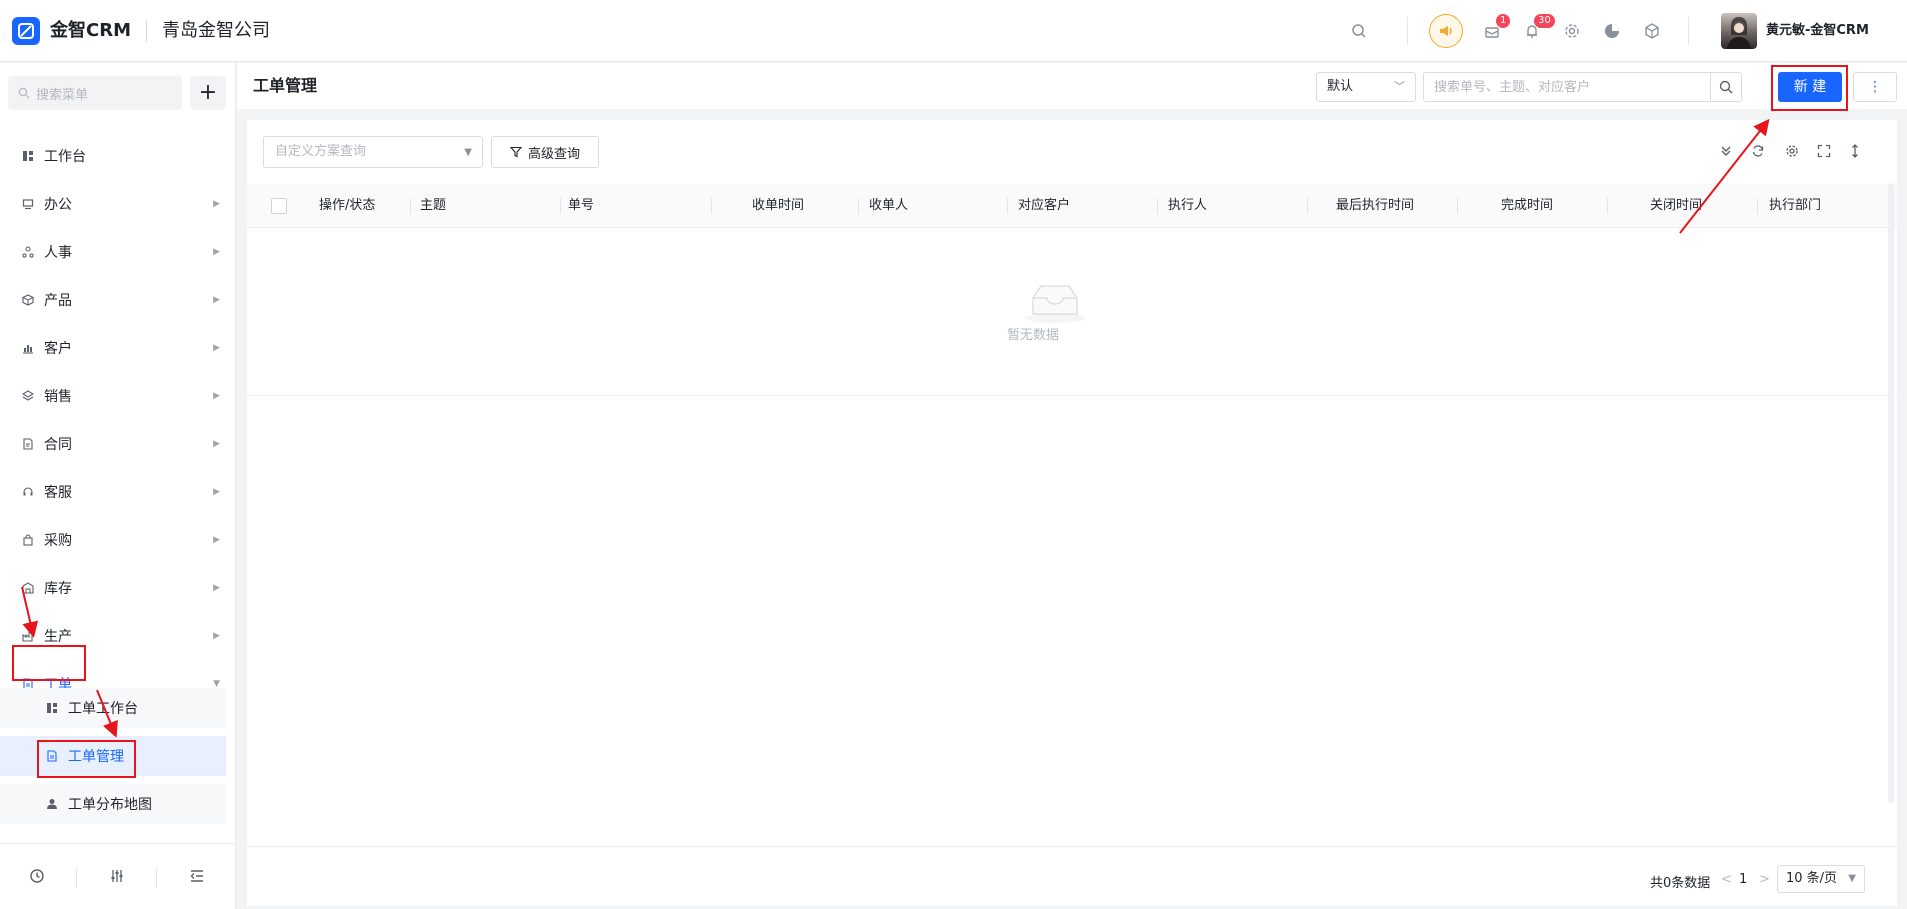 Image resolution: width=1907 pixels, height=909 pixels. What do you see at coordinates (58, 349) in the screenshot?
I see `sidebar-item-label: 客户` at bounding box center [58, 349].